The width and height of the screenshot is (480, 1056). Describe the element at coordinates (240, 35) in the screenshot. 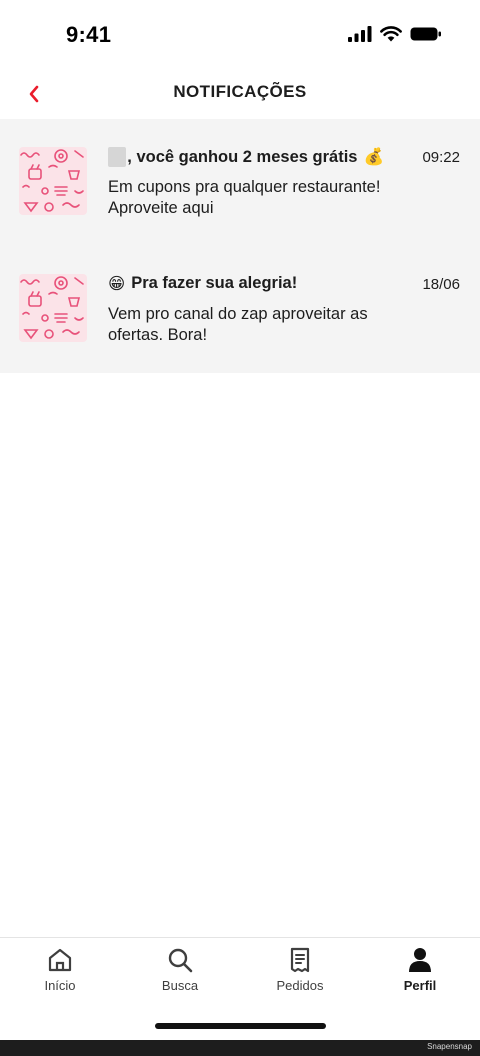

I see `status-bar: 9:41` at that location.